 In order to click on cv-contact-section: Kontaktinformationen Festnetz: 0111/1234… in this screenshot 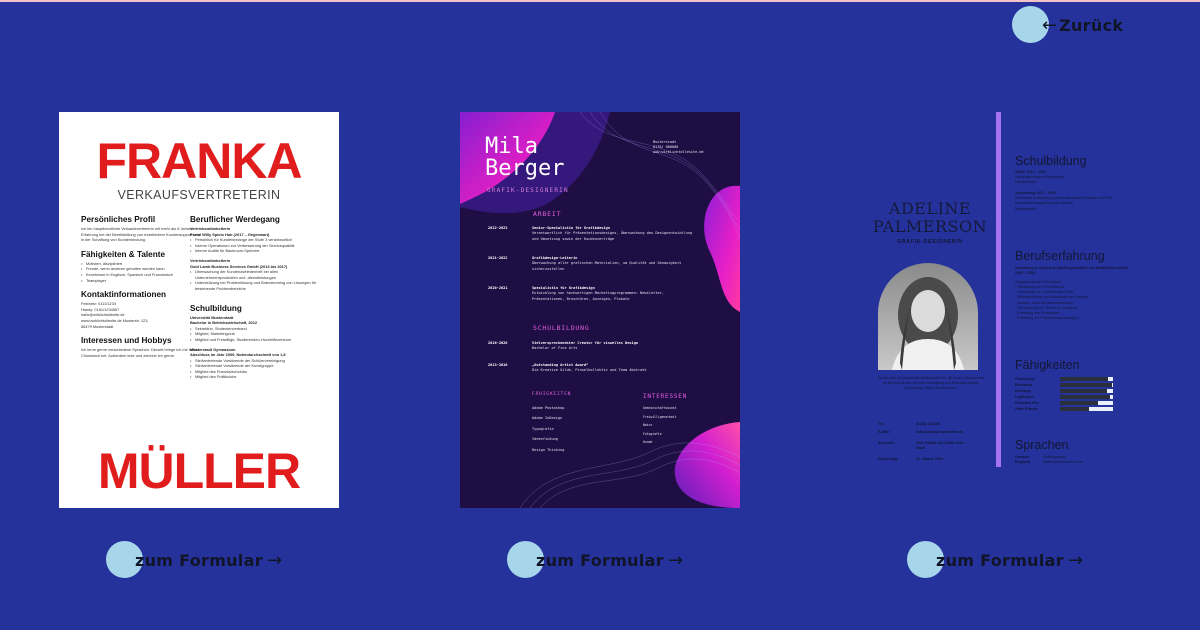, I will do `click(142, 309)`.